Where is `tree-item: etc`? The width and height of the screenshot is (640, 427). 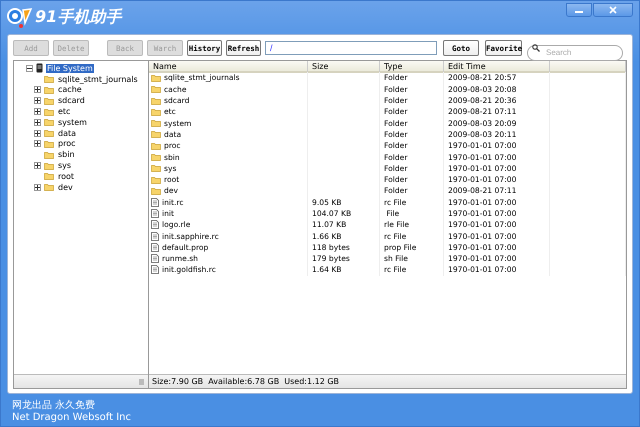
tree-item: etc is located at coordinates (64, 111).